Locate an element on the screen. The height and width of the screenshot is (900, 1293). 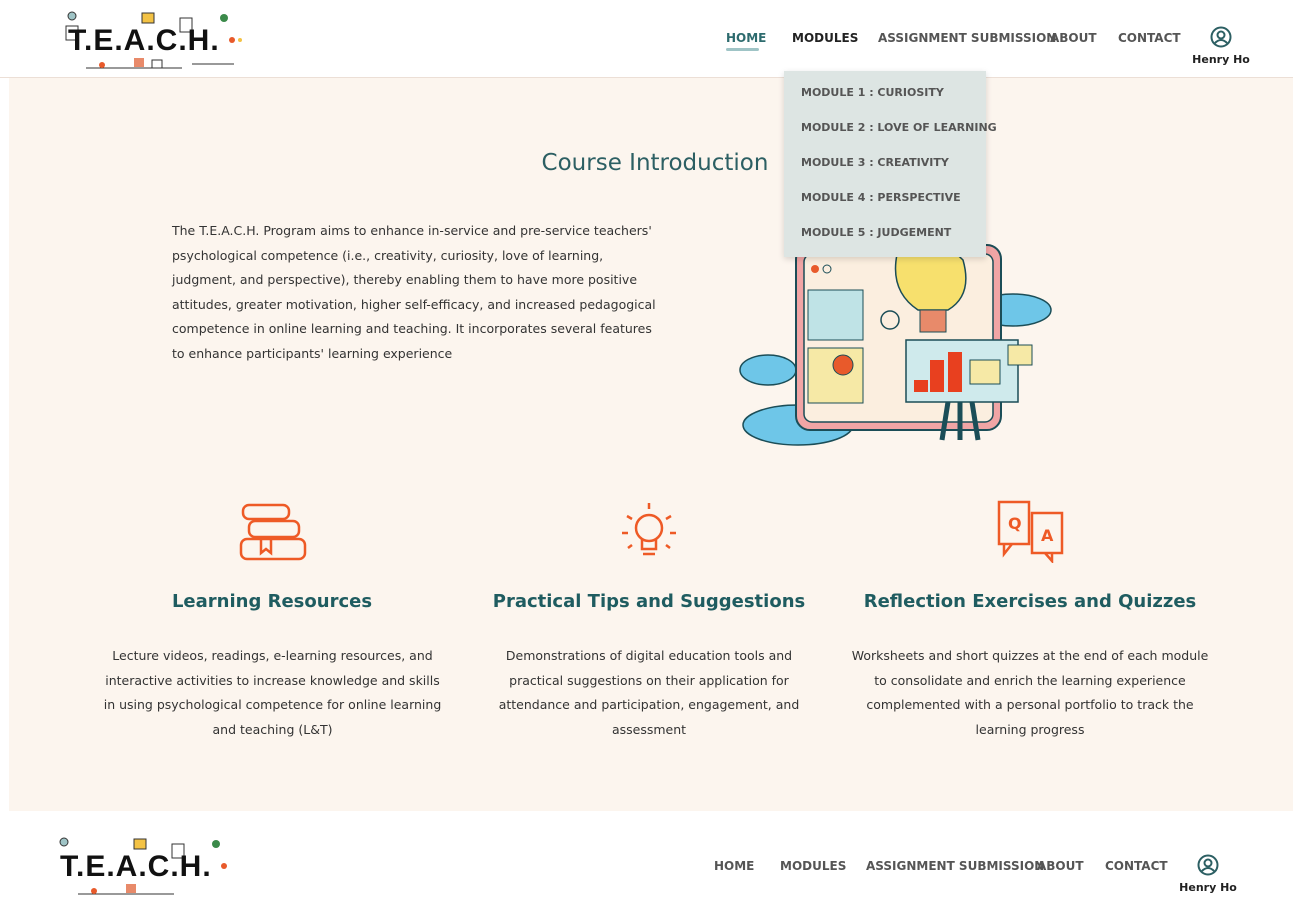
nav-home-underline is located at coordinates (742, 49).